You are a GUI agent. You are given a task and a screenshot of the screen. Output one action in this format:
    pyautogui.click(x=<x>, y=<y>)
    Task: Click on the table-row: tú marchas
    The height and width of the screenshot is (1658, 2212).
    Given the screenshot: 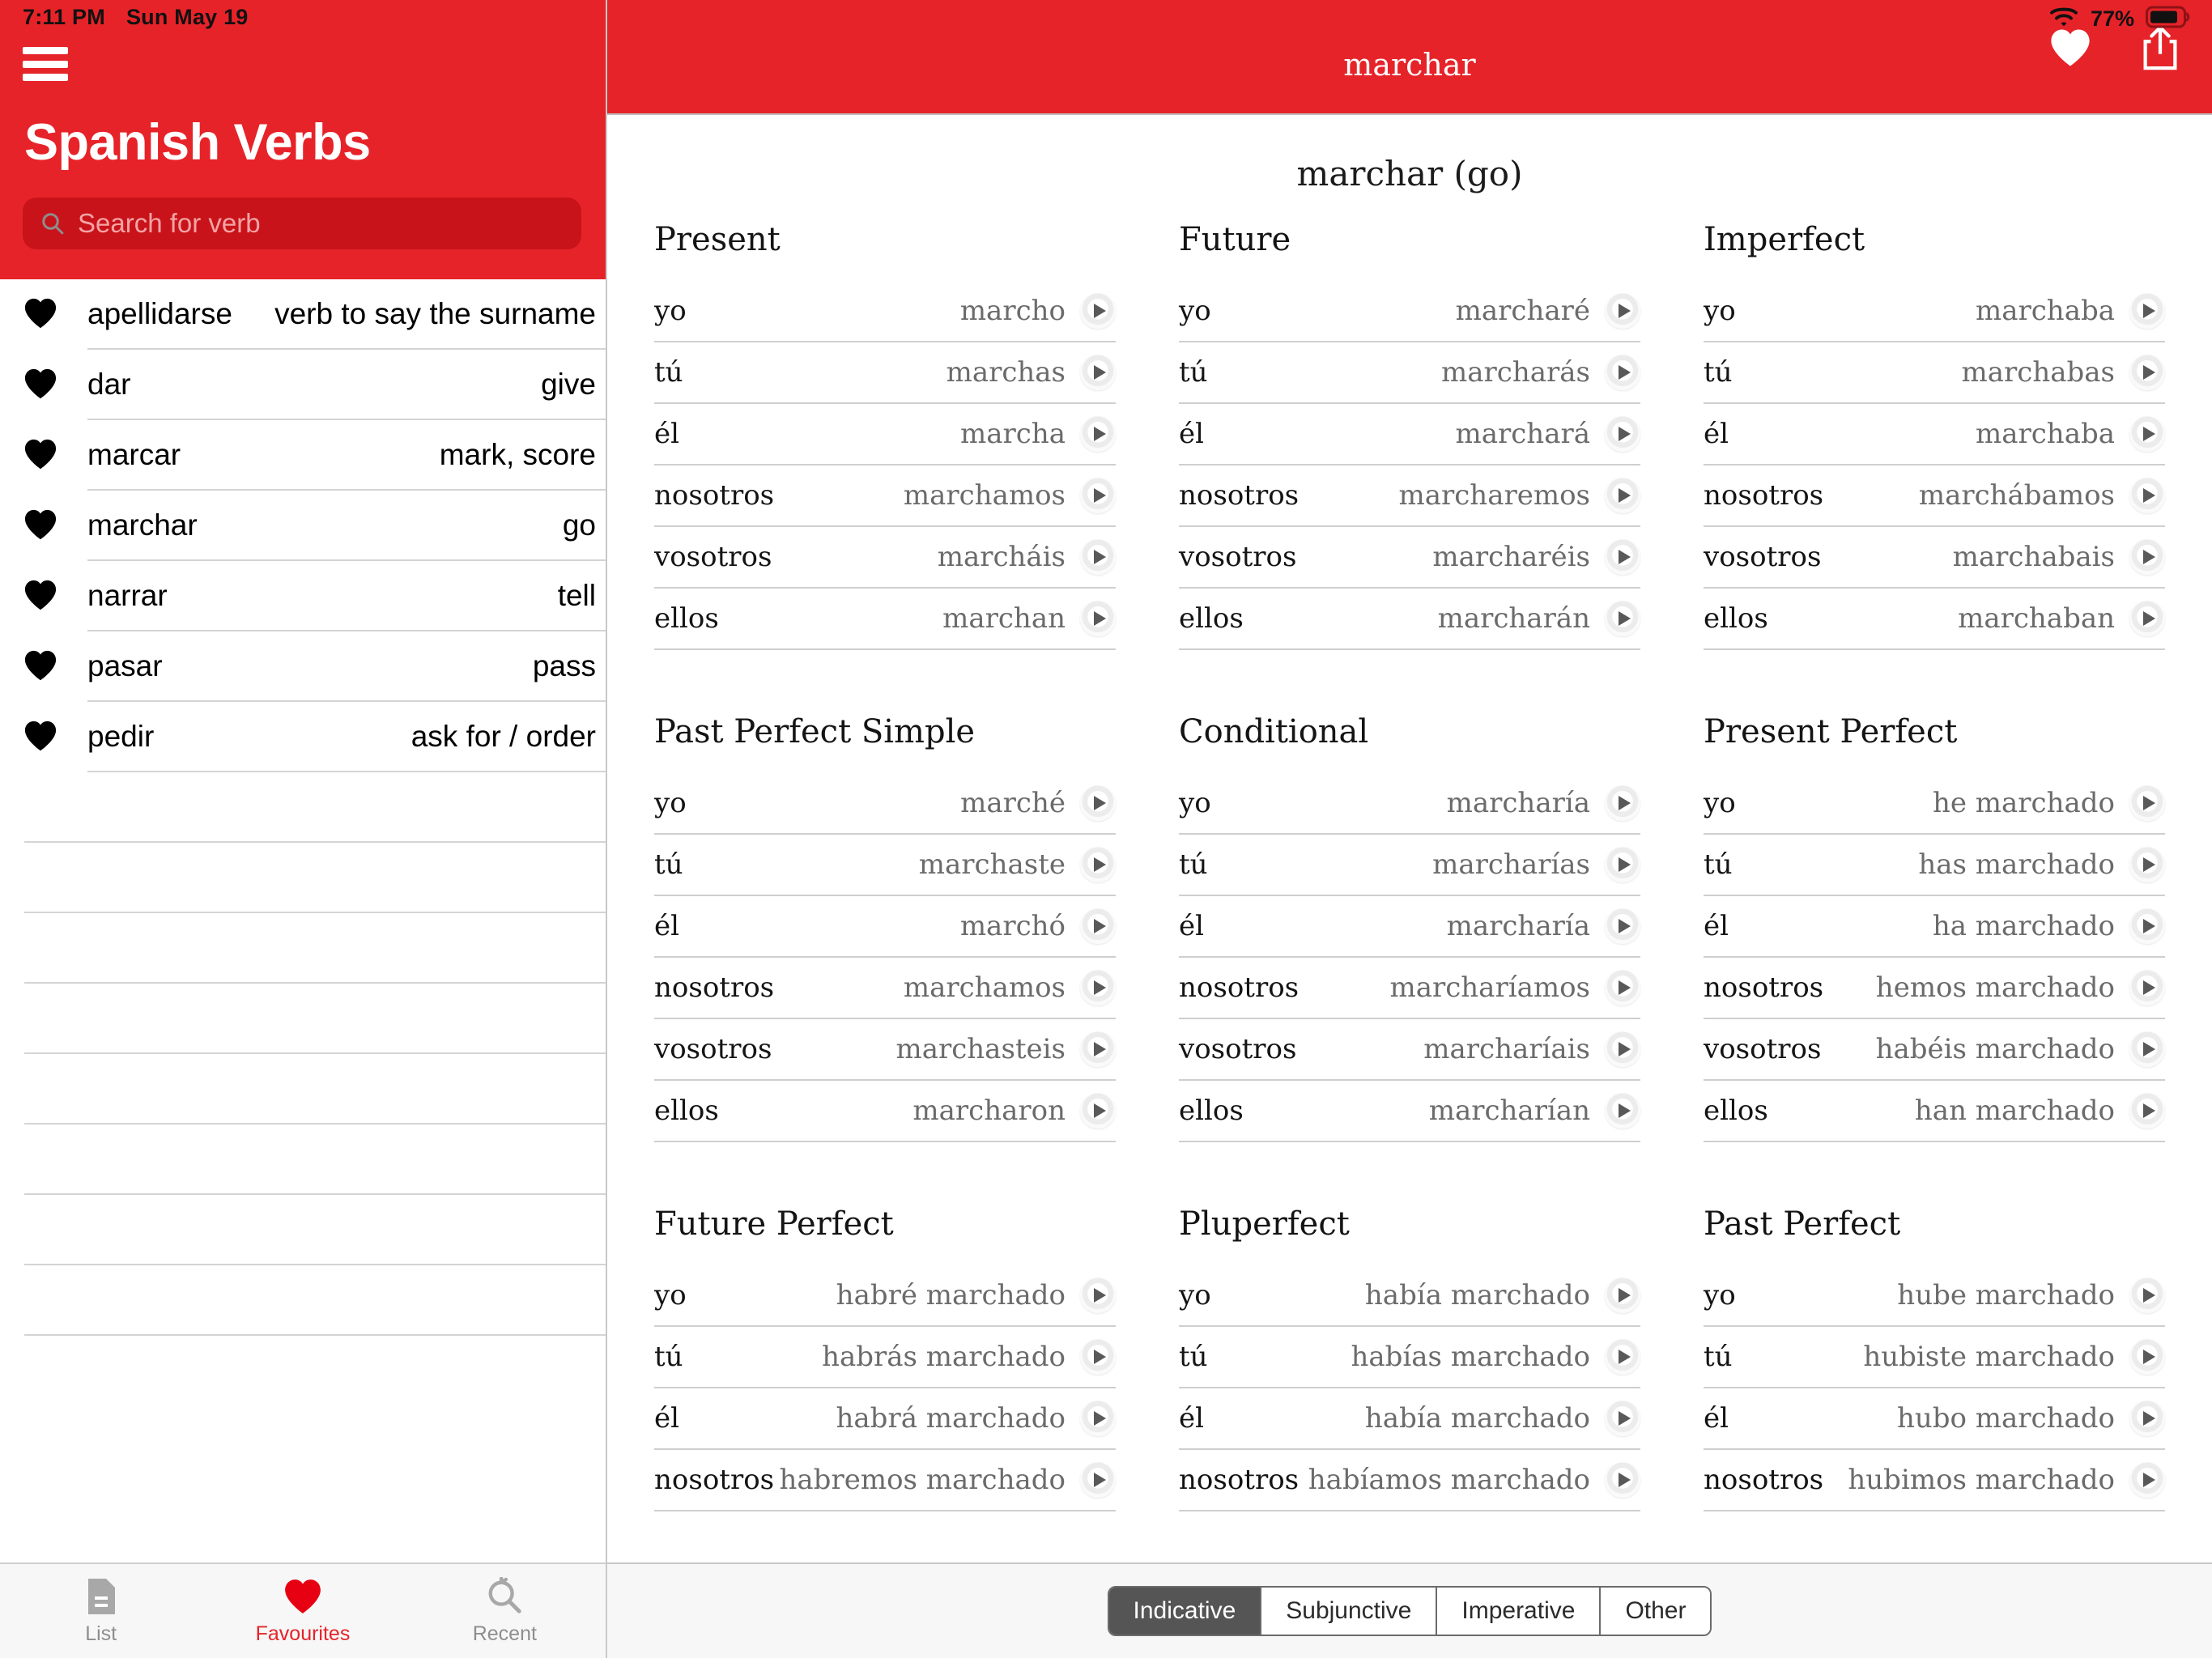 What is the action you would take?
    pyautogui.click(x=885, y=373)
    